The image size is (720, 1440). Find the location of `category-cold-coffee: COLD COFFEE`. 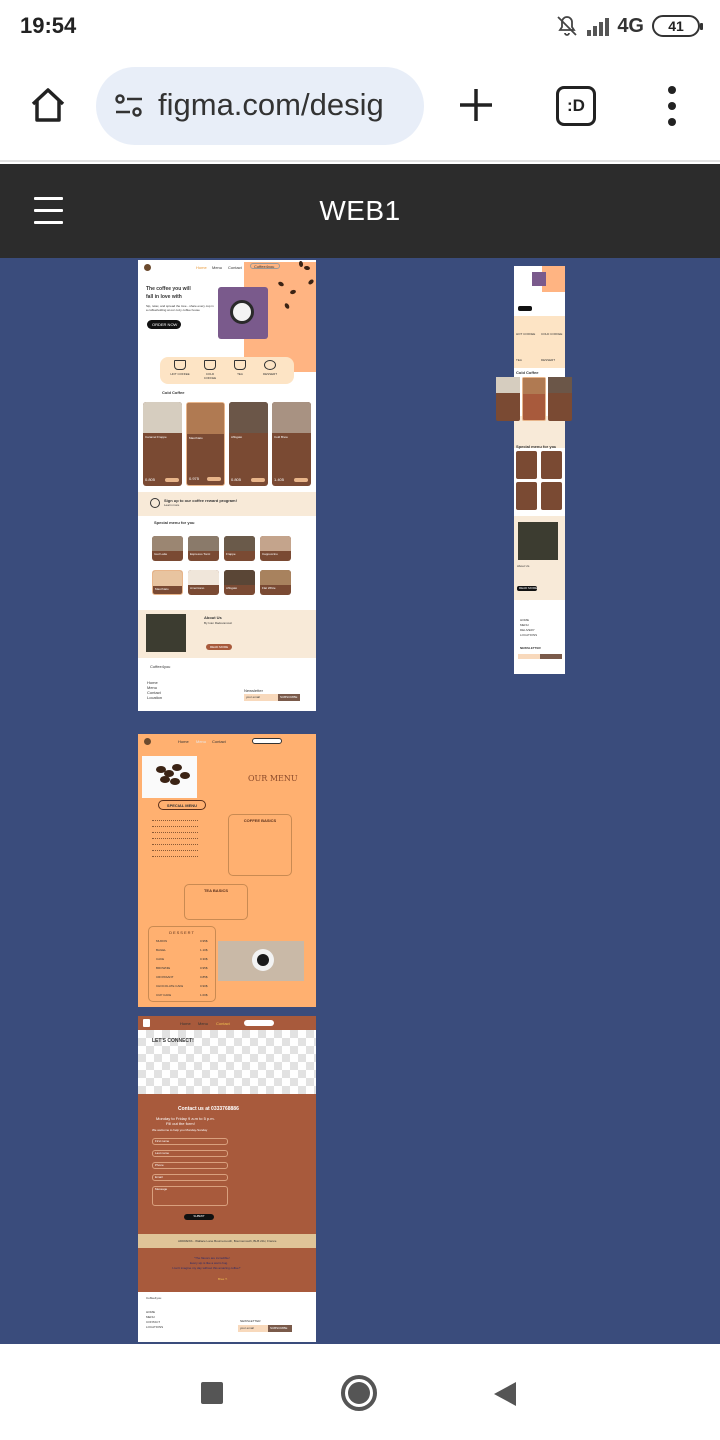

category-cold-coffee: COLD COFFEE is located at coordinates (210, 370).